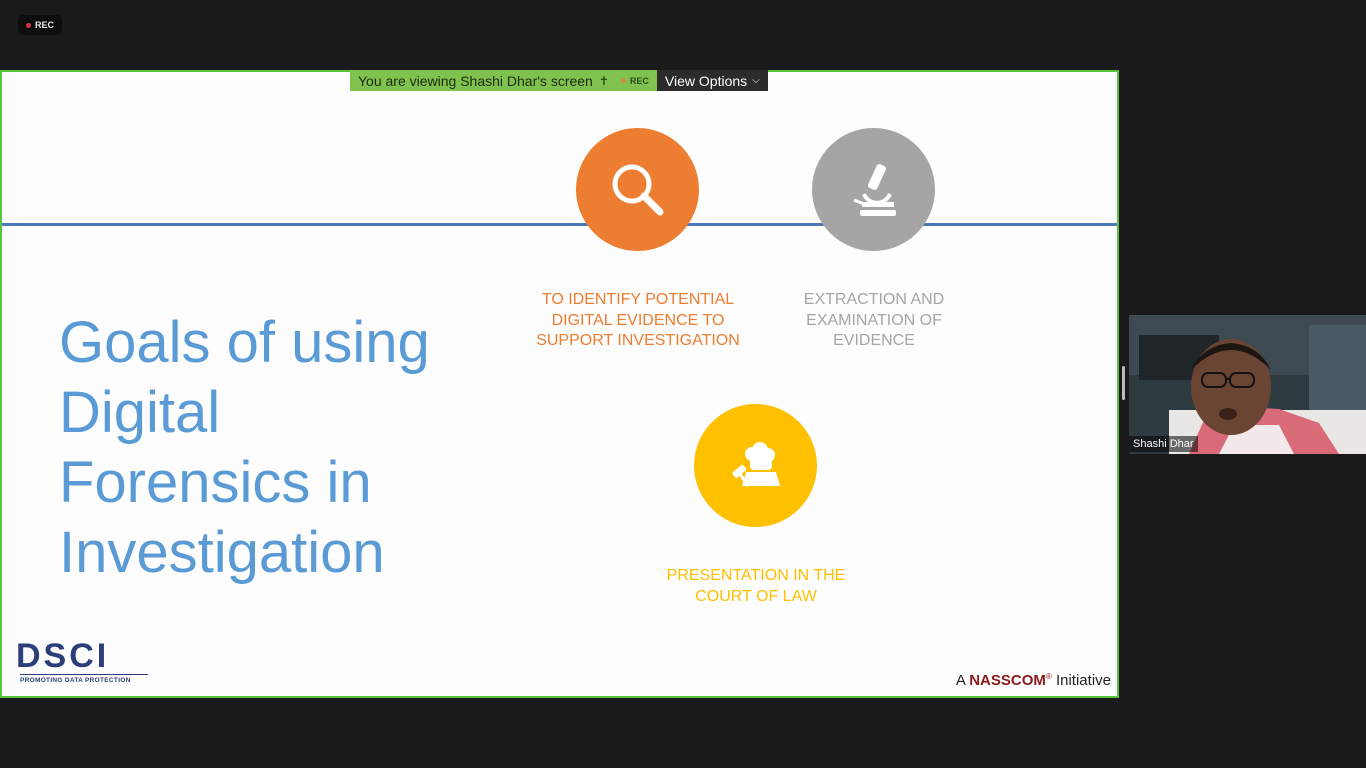 This screenshot has height=768, width=1366. I want to click on recording-indicator: REC, so click(40, 25).